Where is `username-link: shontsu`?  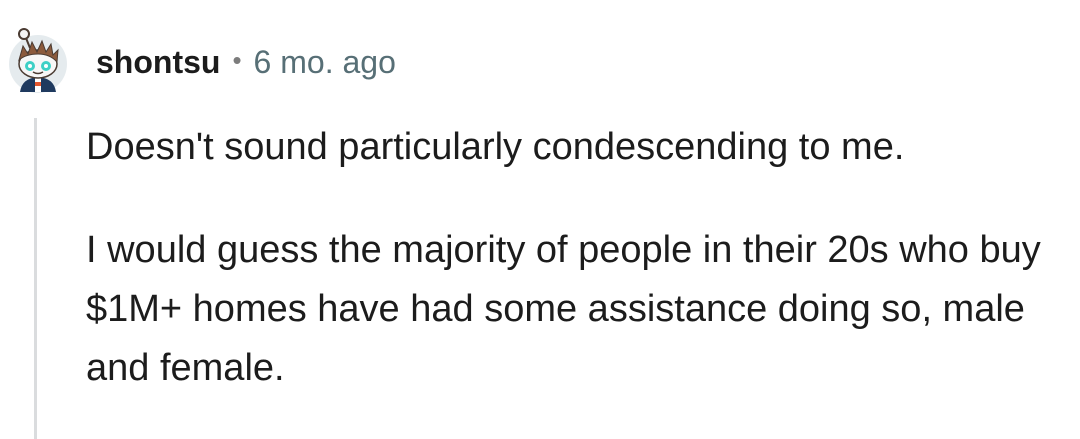 username-link: shontsu is located at coordinates (158, 62).